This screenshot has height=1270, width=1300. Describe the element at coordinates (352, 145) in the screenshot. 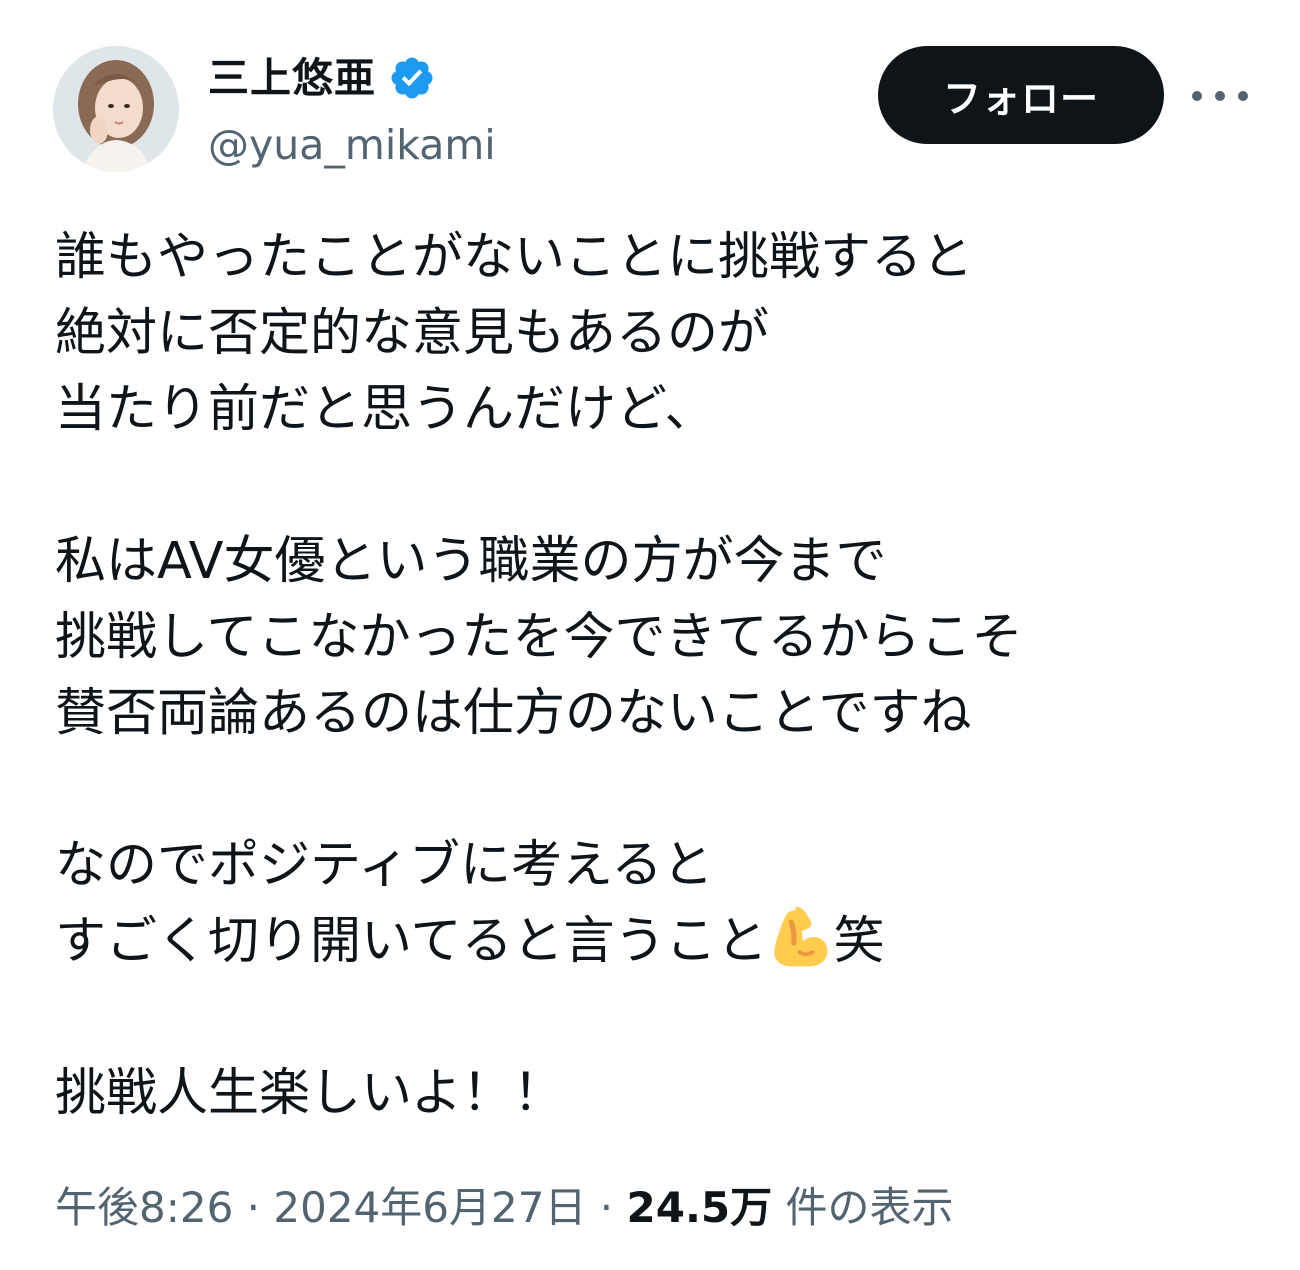

I see `author-handle: @yua_mikami` at that location.